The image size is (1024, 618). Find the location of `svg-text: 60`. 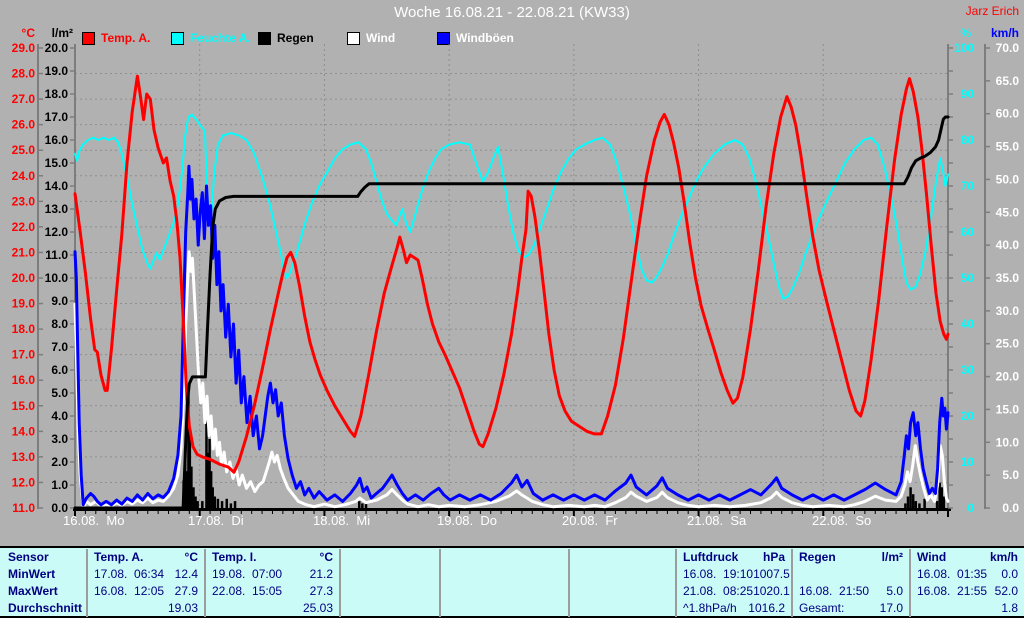

svg-text: 60 is located at coordinates (968, 232).